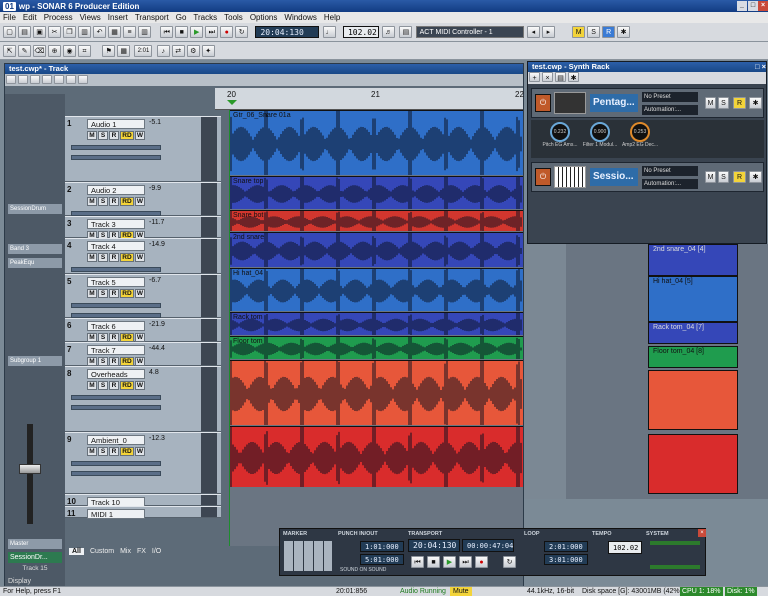  What do you see at coordinates (212, 32) in the screenshot?
I see `end-icon: ⏭` at bounding box center [212, 32].